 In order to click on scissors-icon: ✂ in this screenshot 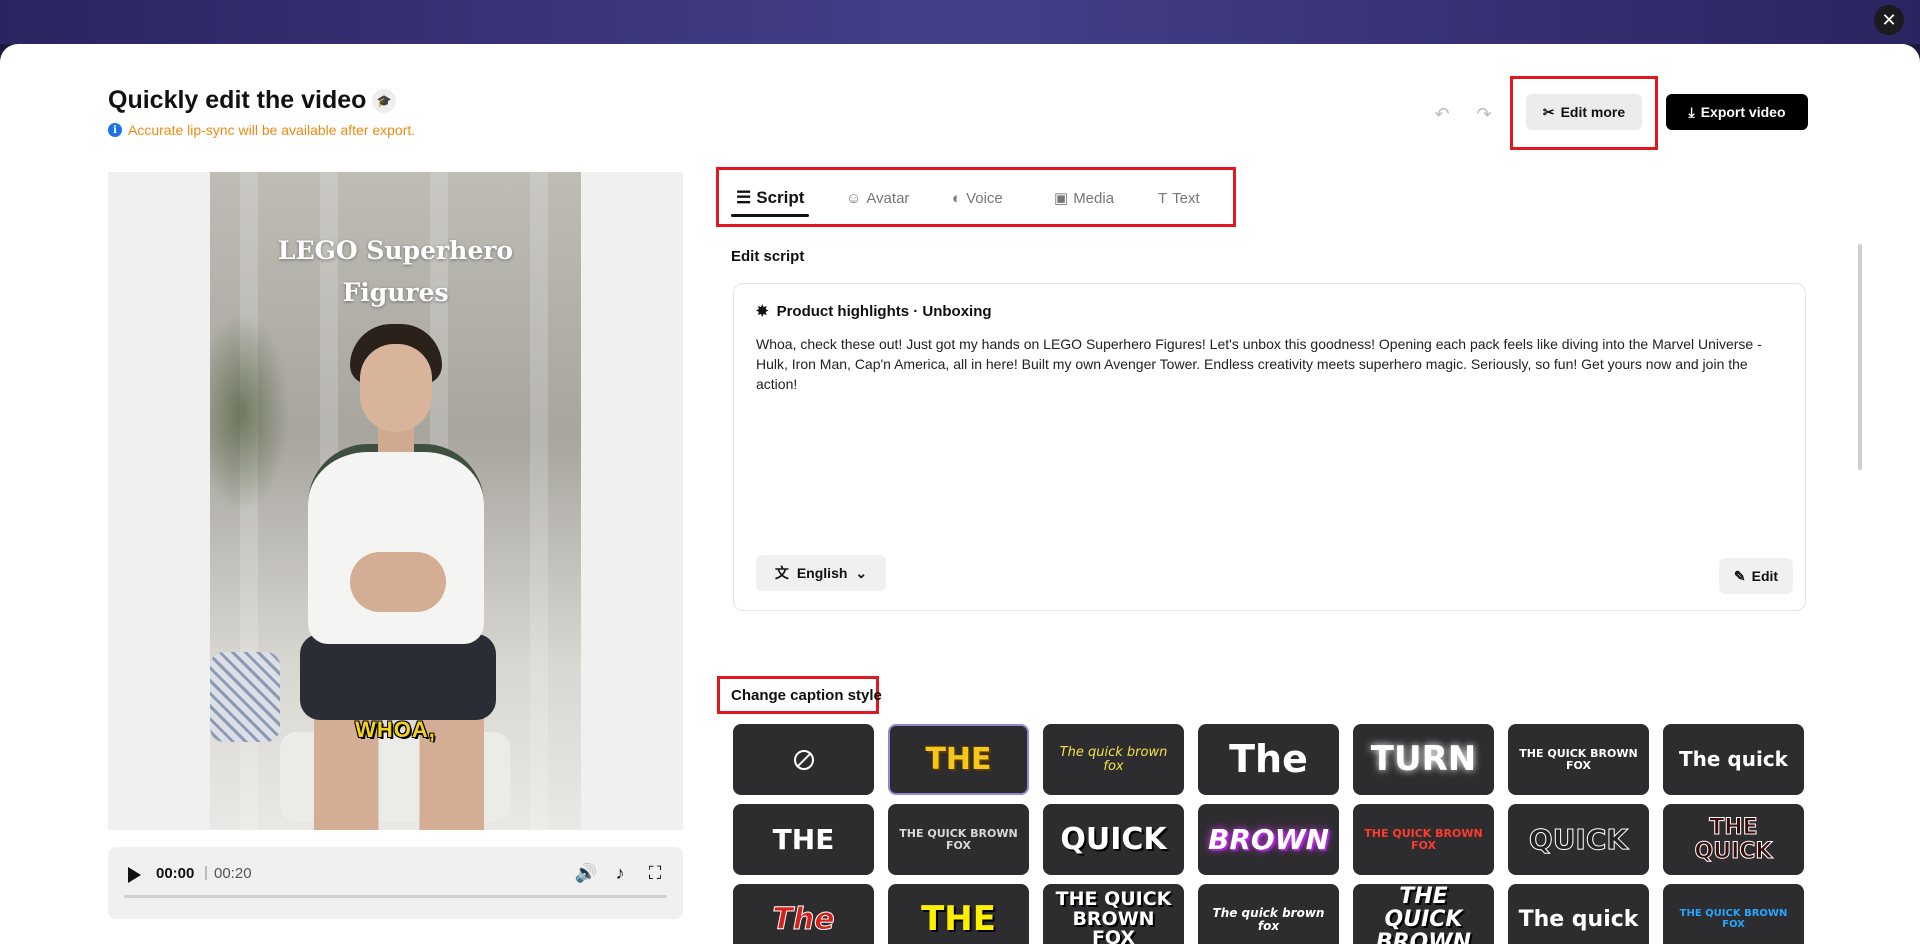, I will do `click(1548, 111)`.